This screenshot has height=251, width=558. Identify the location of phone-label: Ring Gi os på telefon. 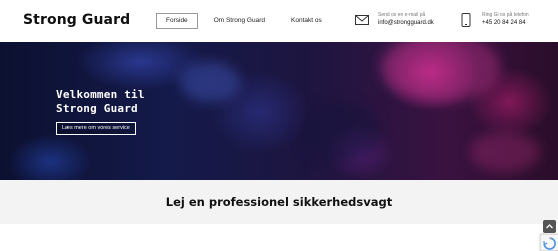
(505, 15).